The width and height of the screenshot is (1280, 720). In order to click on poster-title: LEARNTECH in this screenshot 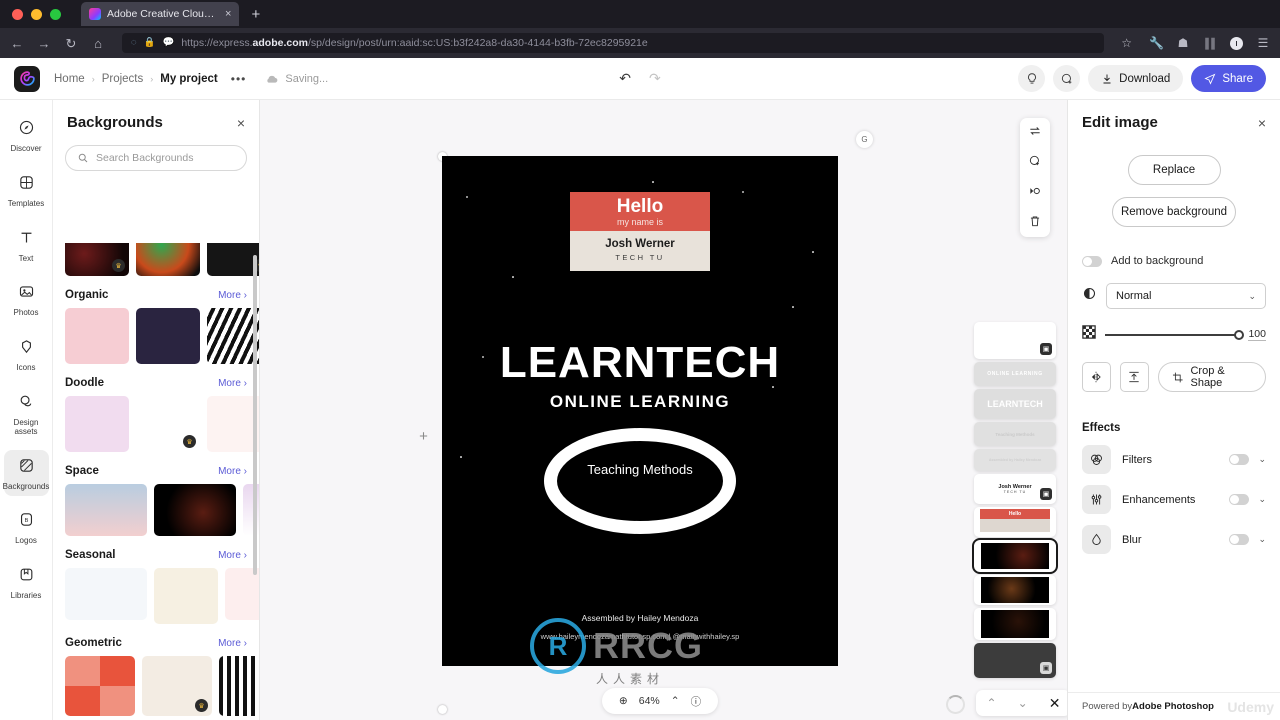, I will do `click(640, 363)`.